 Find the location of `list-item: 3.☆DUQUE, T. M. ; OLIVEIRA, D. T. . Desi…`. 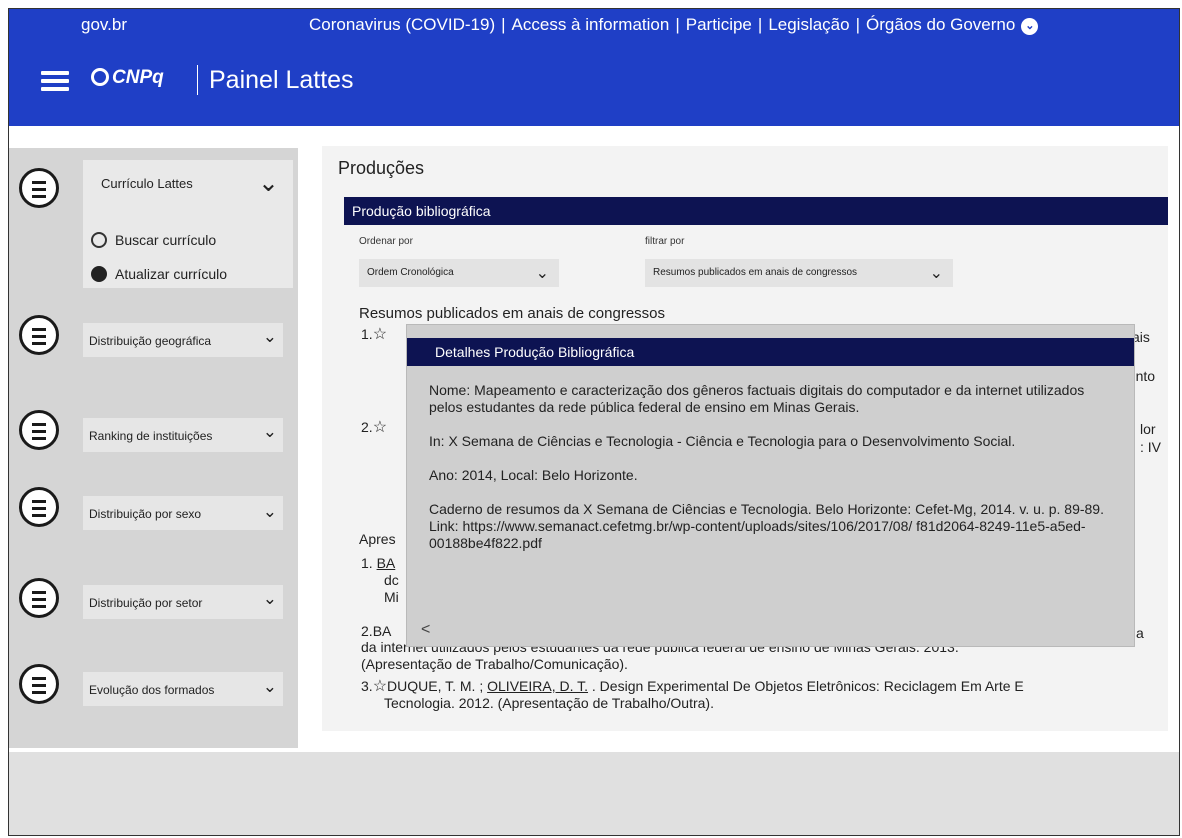

list-item: 3.☆DUQUE, T. M. ; OLIVEIRA, D. T. . Desi… is located at coordinates (692, 686).